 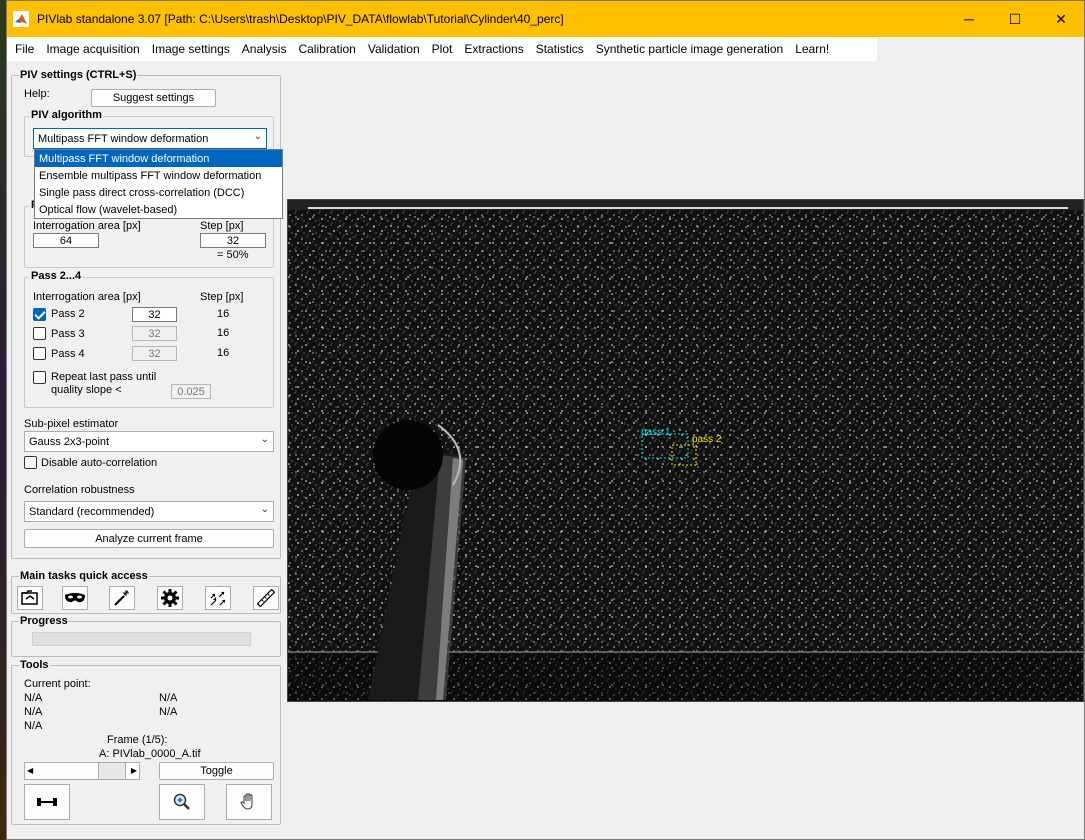 I want to click on pass1-ia-label: Interrogation area [px], so click(x=87, y=226).